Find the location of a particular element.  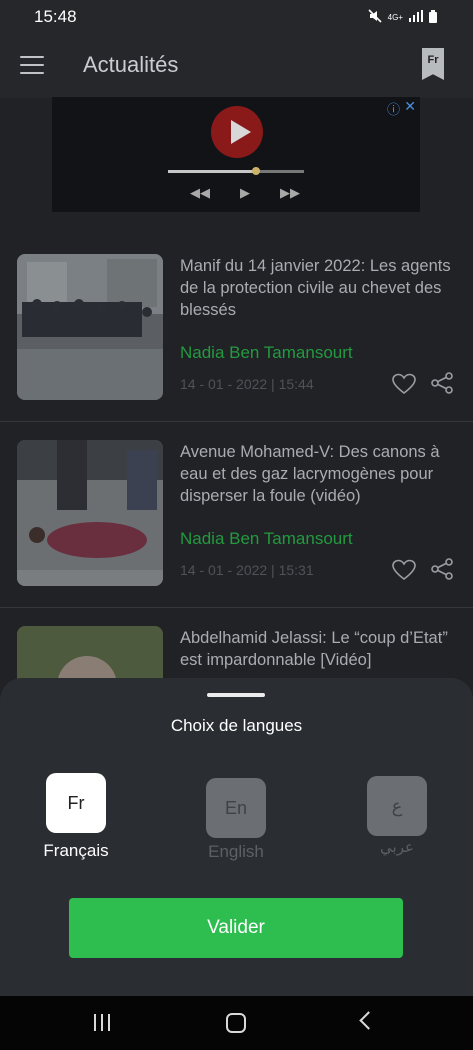

fast-forward-icon: ▶▶ is located at coordinates (290, 193).